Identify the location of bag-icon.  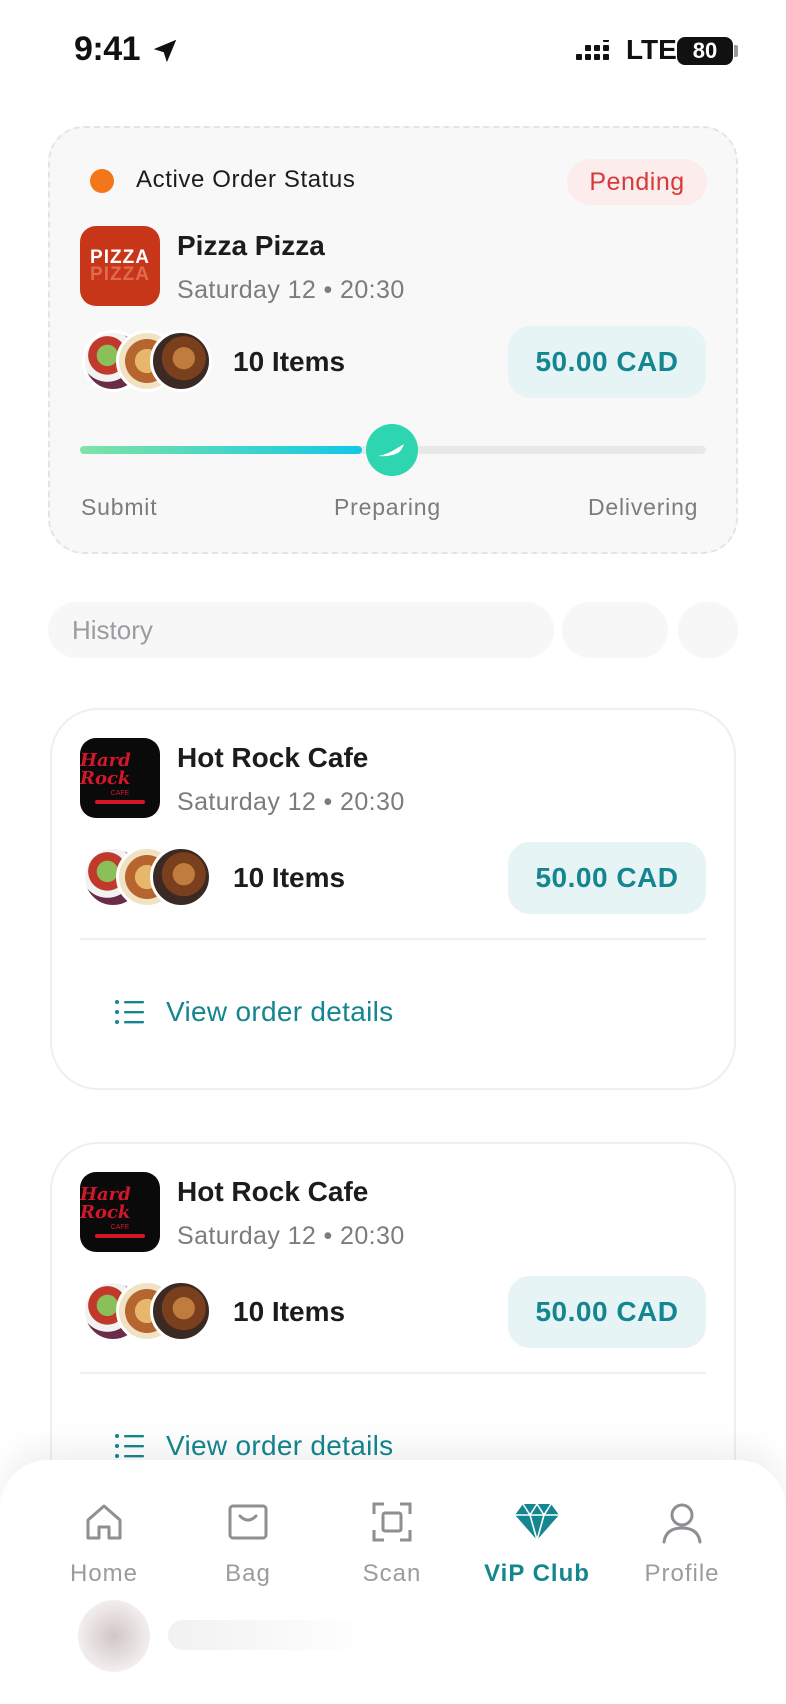
(248, 1522).